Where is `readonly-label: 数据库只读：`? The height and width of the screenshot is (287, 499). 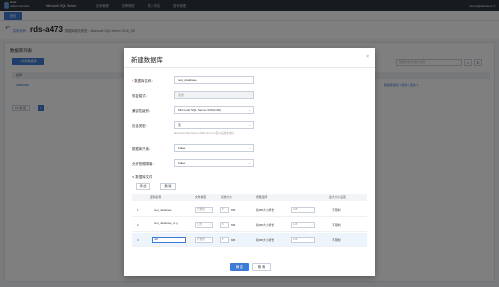 readonly-label: 数据库只读： is located at coordinates (142, 149).